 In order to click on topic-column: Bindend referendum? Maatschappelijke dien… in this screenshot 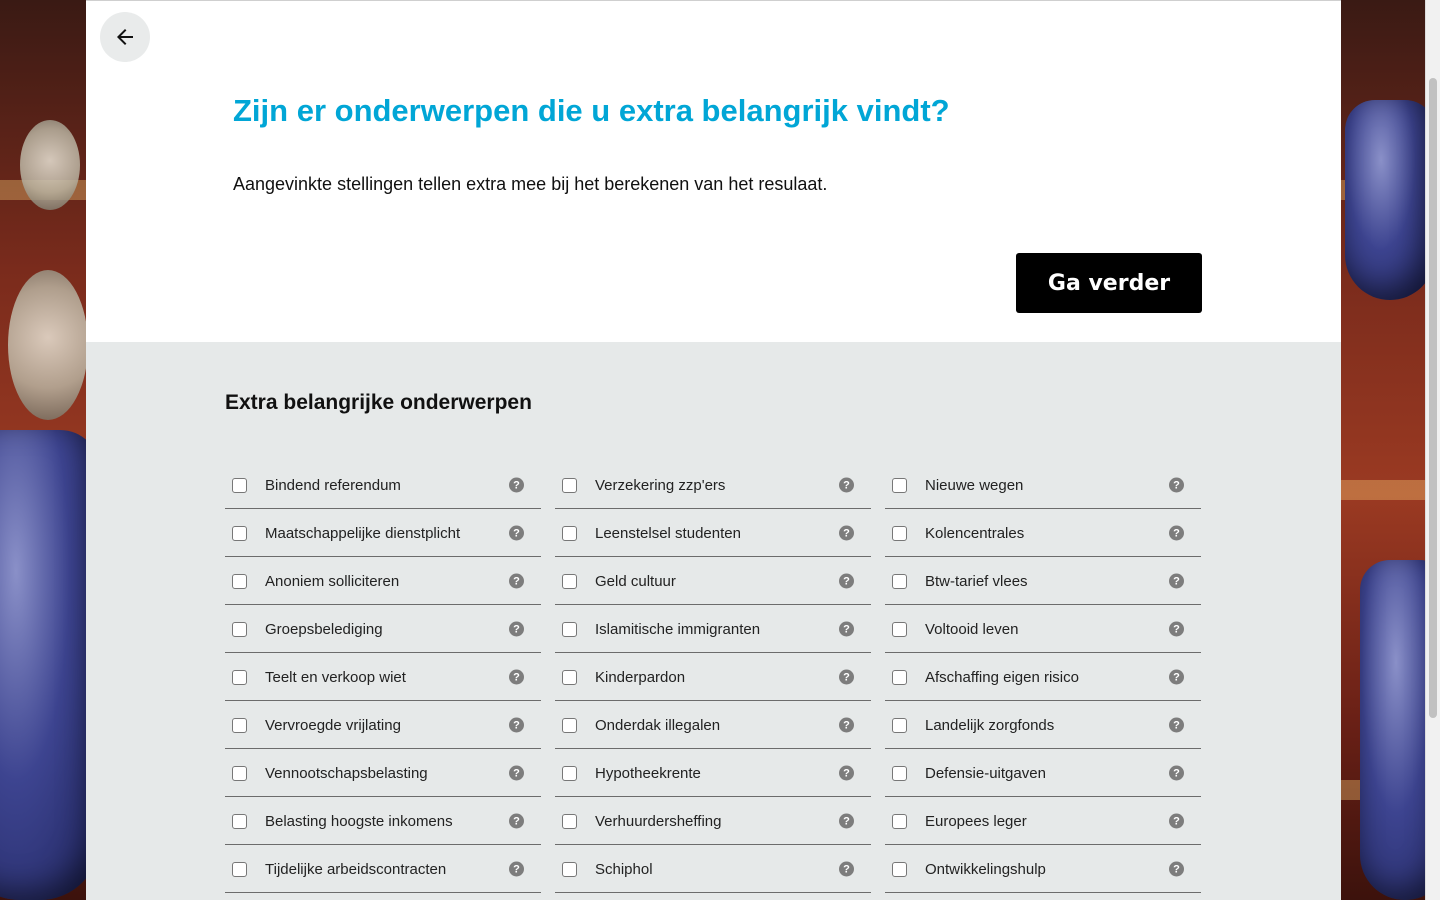, I will do `click(383, 678)`.